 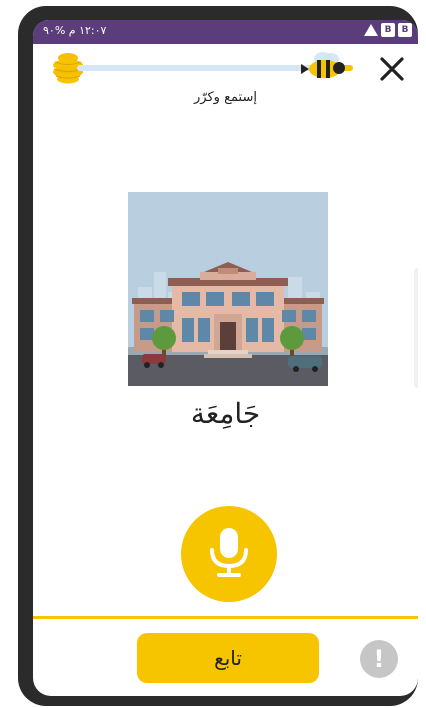 What do you see at coordinates (228, 289) in the screenshot?
I see `word-illustration` at bounding box center [228, 289].